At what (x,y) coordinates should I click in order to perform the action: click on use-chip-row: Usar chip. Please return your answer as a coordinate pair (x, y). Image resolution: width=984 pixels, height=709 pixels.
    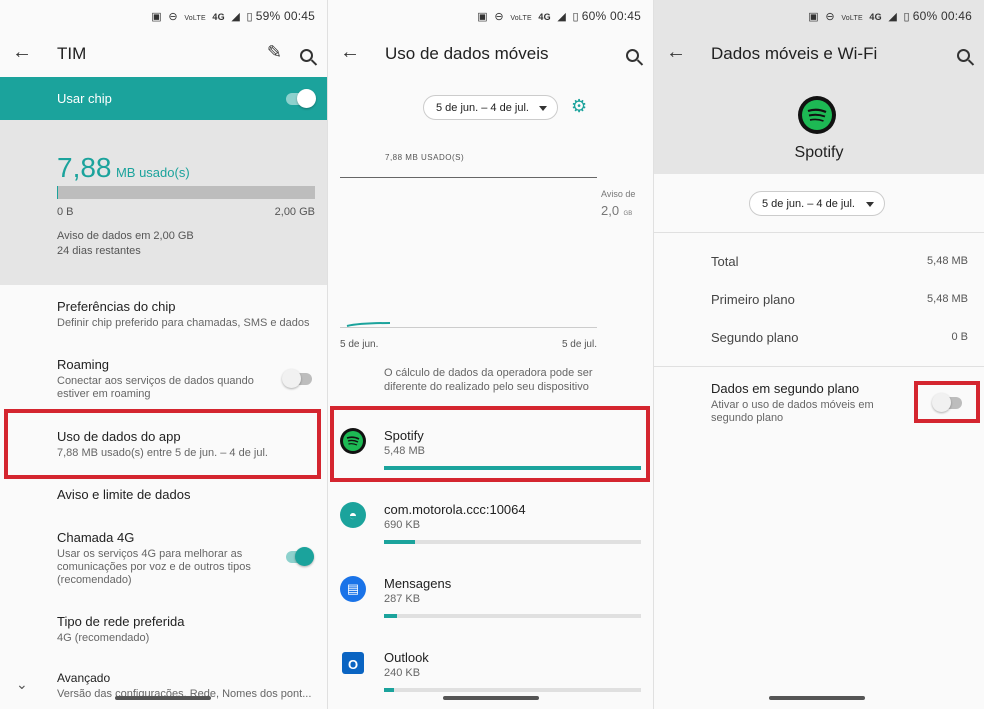
    Looking at the image, I should click on (163, 98).